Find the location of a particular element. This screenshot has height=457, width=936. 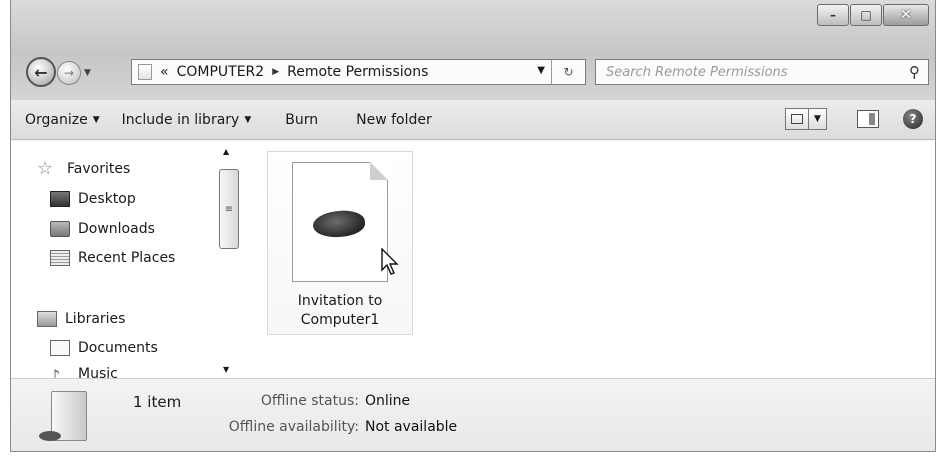

caption-buttons: – □ ✕ is located at coordinates (872, 15).